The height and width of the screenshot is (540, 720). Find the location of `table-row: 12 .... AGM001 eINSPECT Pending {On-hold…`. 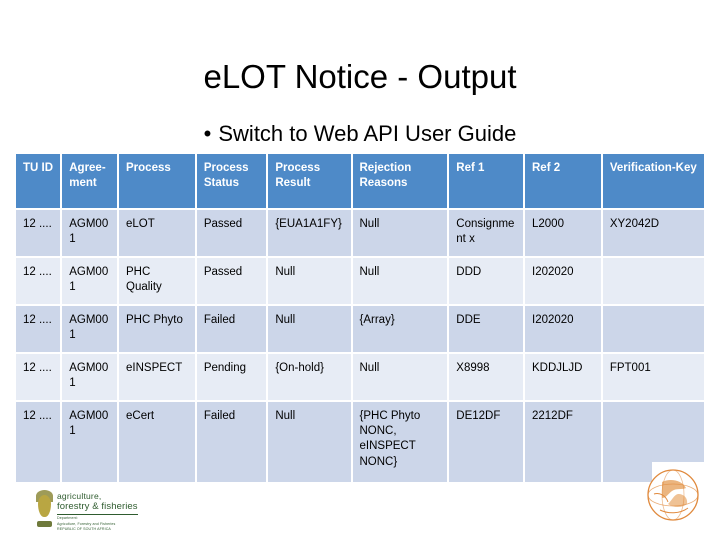

table-row: 12 .... AGM001 eINSPECT Pending {On-hold… is located at coordinates (360, 377).